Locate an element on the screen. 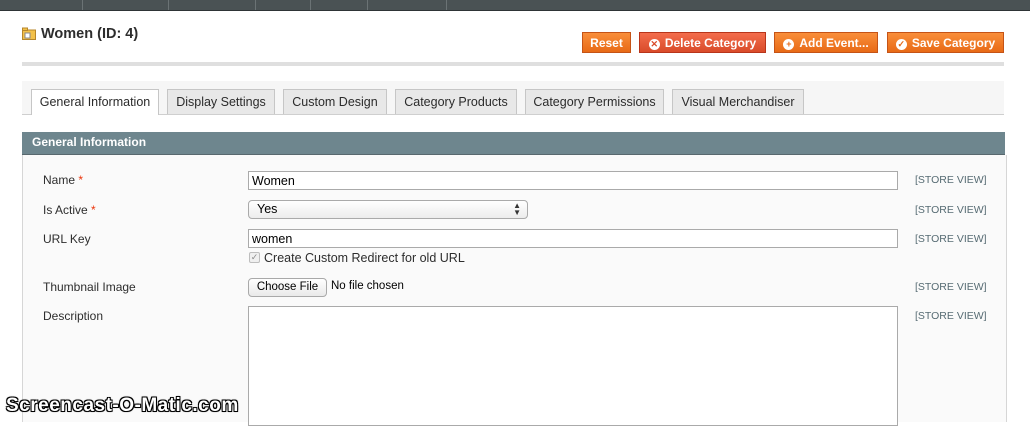  section-header: General Information is located at coordinates (513, 143).